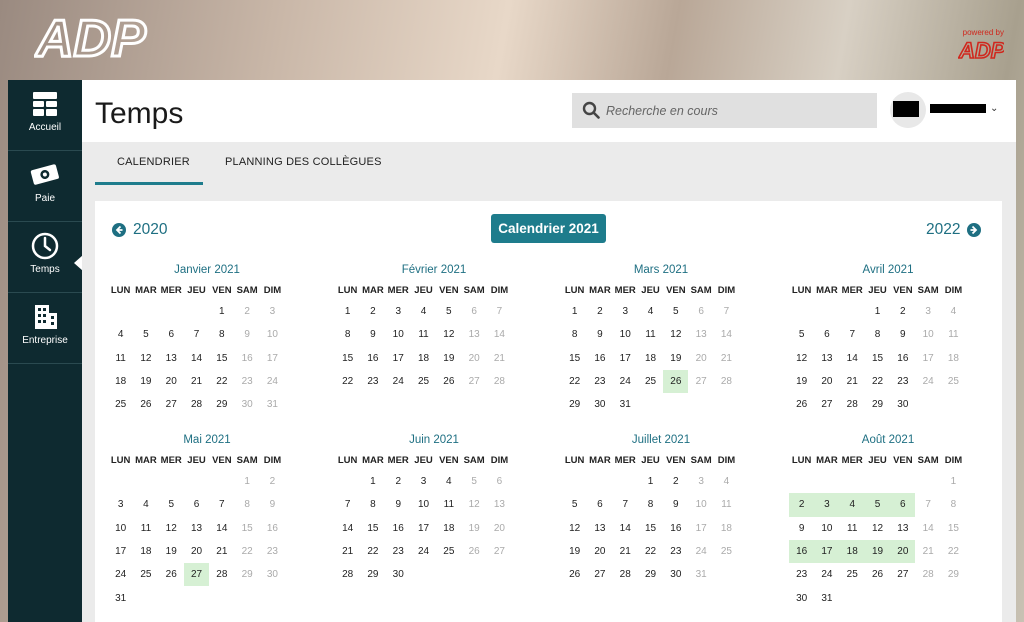  Describe the element at coordinates (877, 551) in the screenshot. I see `day-cell-highlighted: 19` at that location.